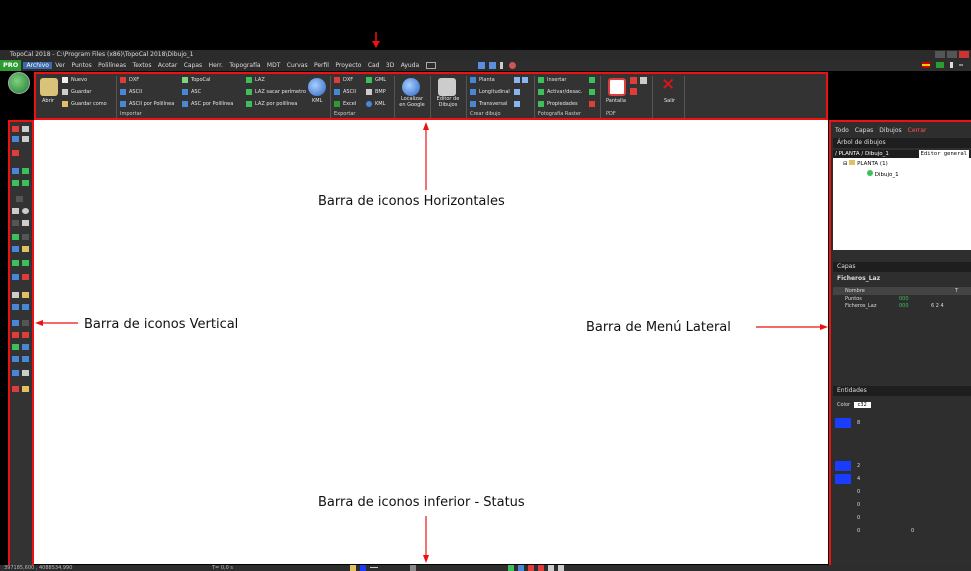 Image resolution: width=971 pixels, height=571 pixels. What do you see at coordinates (168, 65) in the screenshot?
I see `menu-acotar: Acotar` at bounding box center [168, 65].